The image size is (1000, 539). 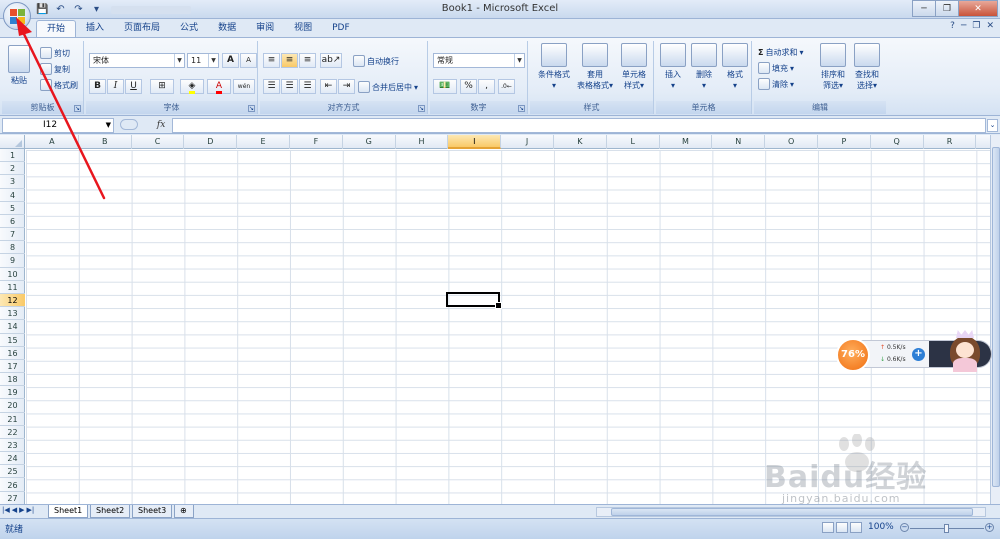 I want to click on tab-insert: 插入, so click(x=95, y=28).